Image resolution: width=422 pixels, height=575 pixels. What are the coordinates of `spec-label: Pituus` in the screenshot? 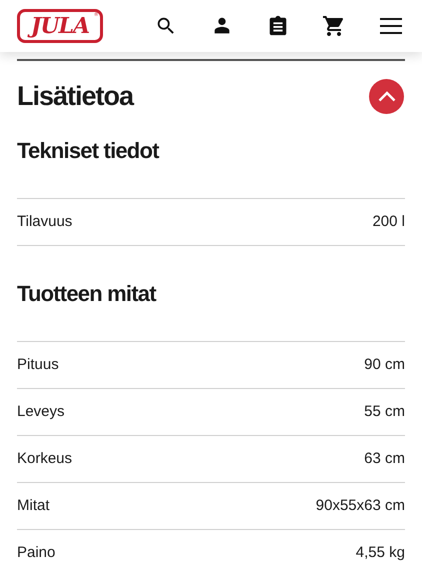 It's located at (38, 364).